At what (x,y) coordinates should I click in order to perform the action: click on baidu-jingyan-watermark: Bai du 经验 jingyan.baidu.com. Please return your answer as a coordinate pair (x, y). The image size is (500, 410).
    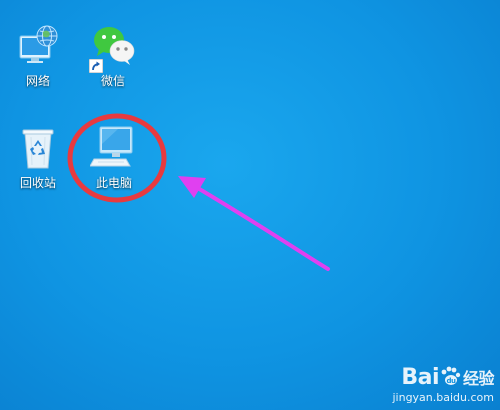
    Looking at the image, I should click on (419, 385).